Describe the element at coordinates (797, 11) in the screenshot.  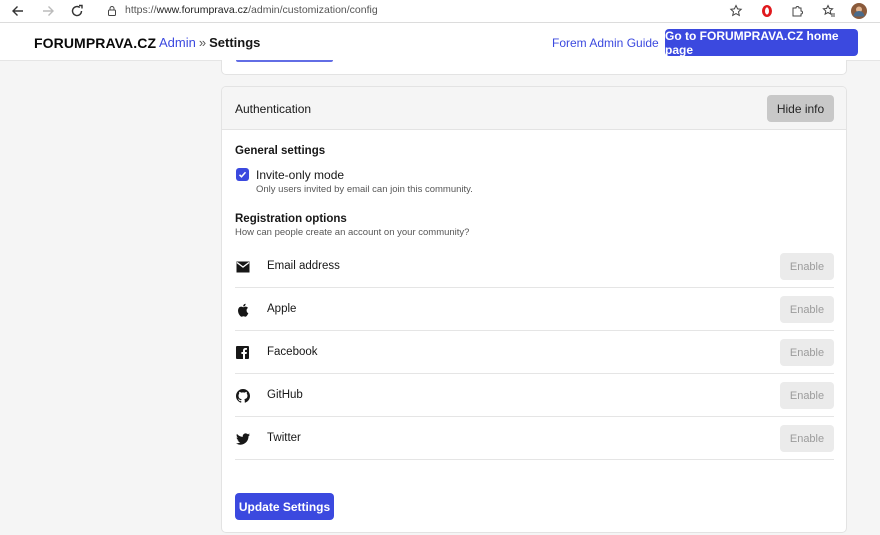
I see `extensions-icon` at that location.